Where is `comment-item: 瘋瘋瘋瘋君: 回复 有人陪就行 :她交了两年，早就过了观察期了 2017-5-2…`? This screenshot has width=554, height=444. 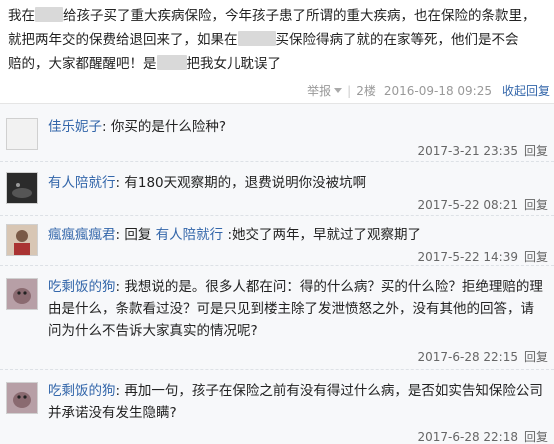 comment-item: 瘋瘋瘋瘋君: 回复 有人陪就行 :她交了两年，早就过了观察期了 2017-5-2… is located at coordinates (277, 241).